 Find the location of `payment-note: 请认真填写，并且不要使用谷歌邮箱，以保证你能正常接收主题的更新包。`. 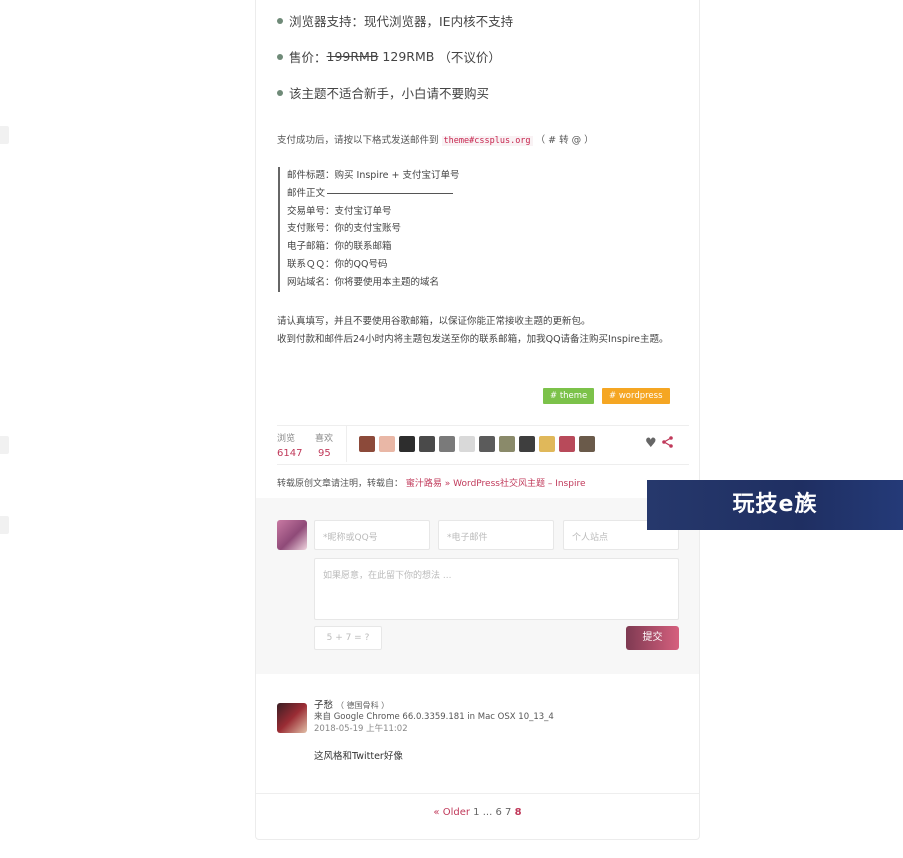

payment-note: 请认真填写，并且不要使用谷歌邮箱，以保证你能正常接收主题的更新包。 is located at coordinates (434, 321).